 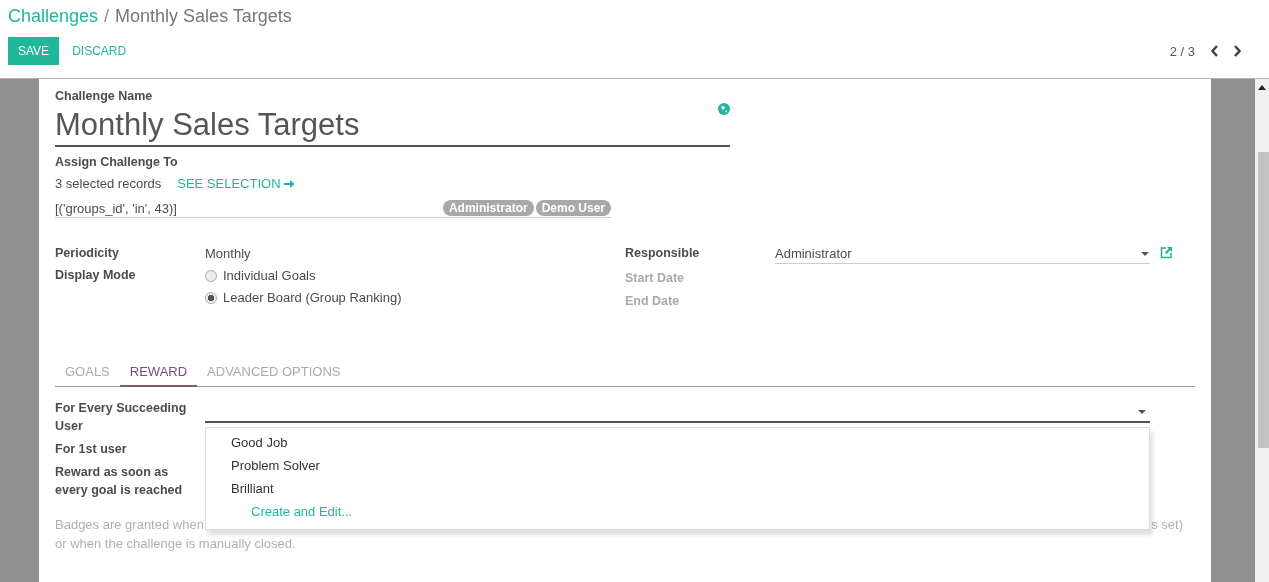 I want to click on dropdown-option: Brilliant, so click(x=677, y=488).